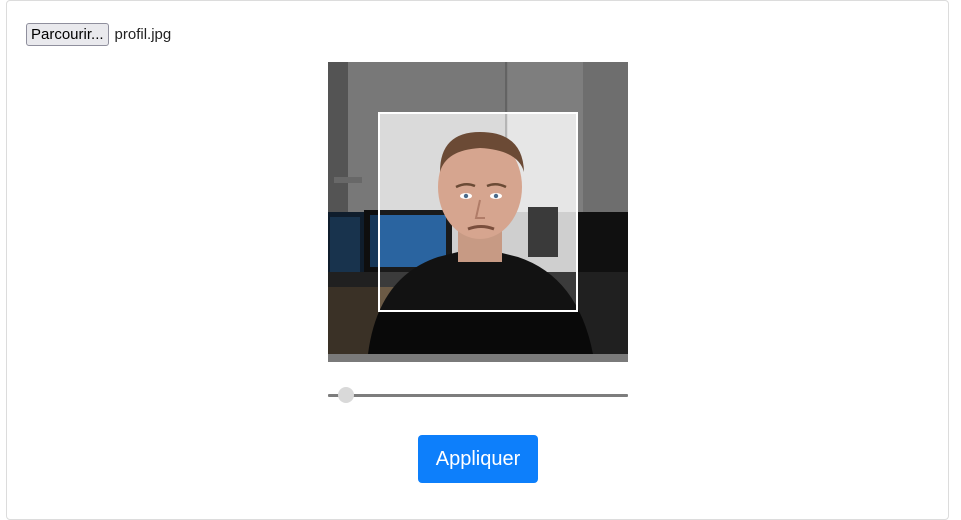 This screenshot has width=961, height=520. I want to click on file-input: Parcourir... profil.jpg, so click(98, 34).